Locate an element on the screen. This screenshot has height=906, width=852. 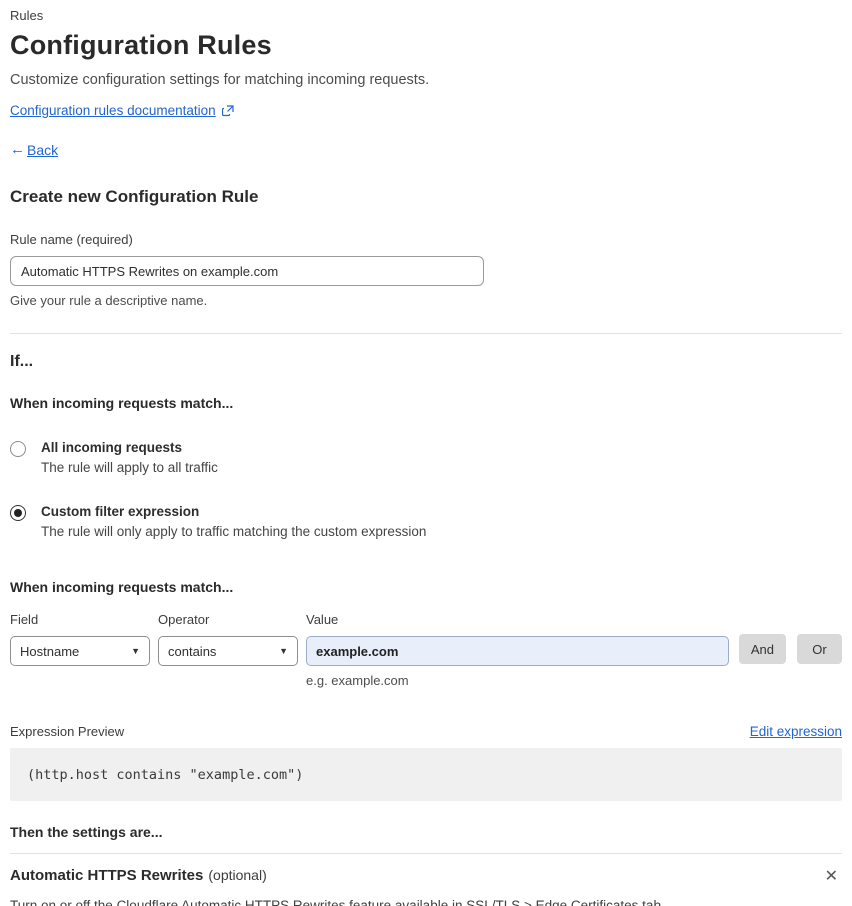
rule-name-label: Rule name (required) is located at coordinates (71, 239).